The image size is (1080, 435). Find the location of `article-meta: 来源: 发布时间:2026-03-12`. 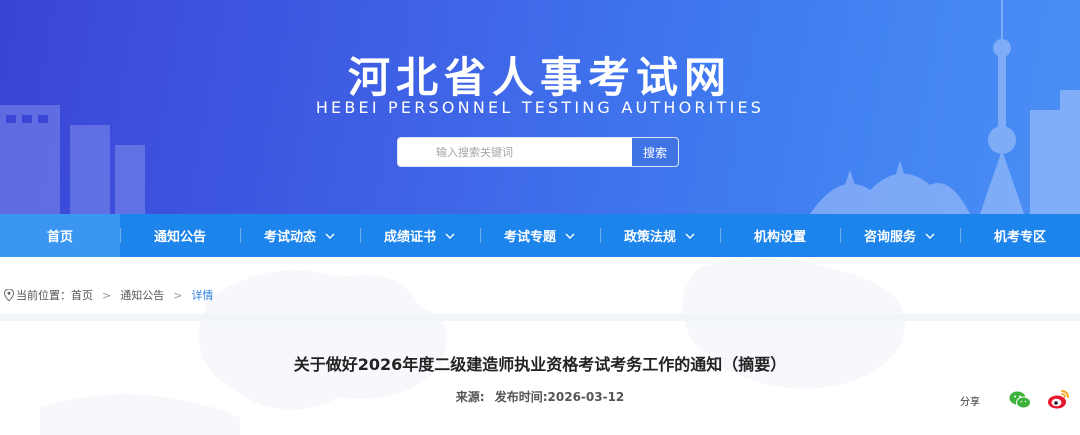

article-meta: 来源: 发布时间:2026-03-12 is located at coordinates (540, 396).